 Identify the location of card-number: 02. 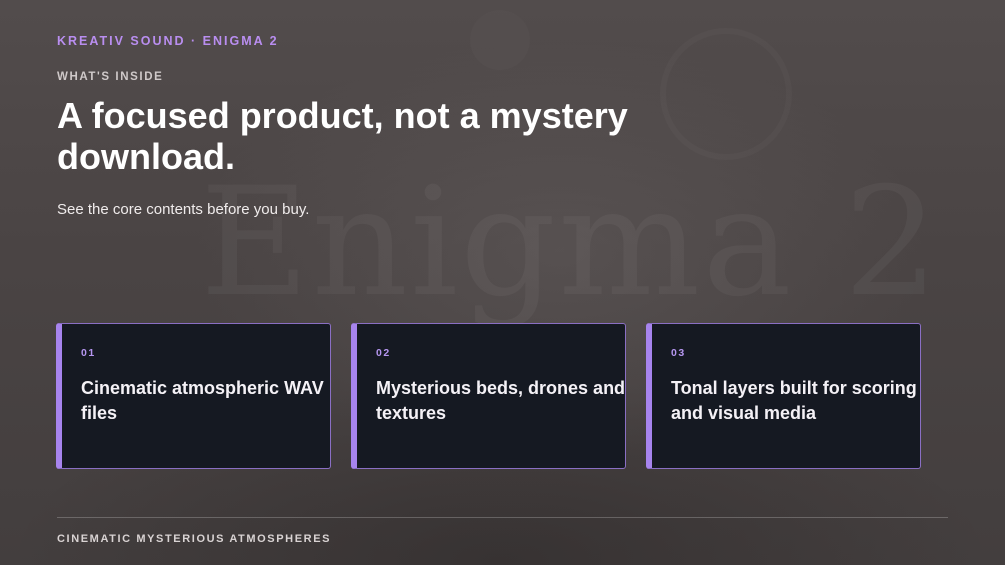
(383, 353).